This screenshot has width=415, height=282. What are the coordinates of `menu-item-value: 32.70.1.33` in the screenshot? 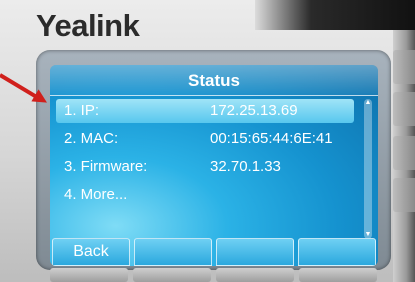 It's located at (245, 166).